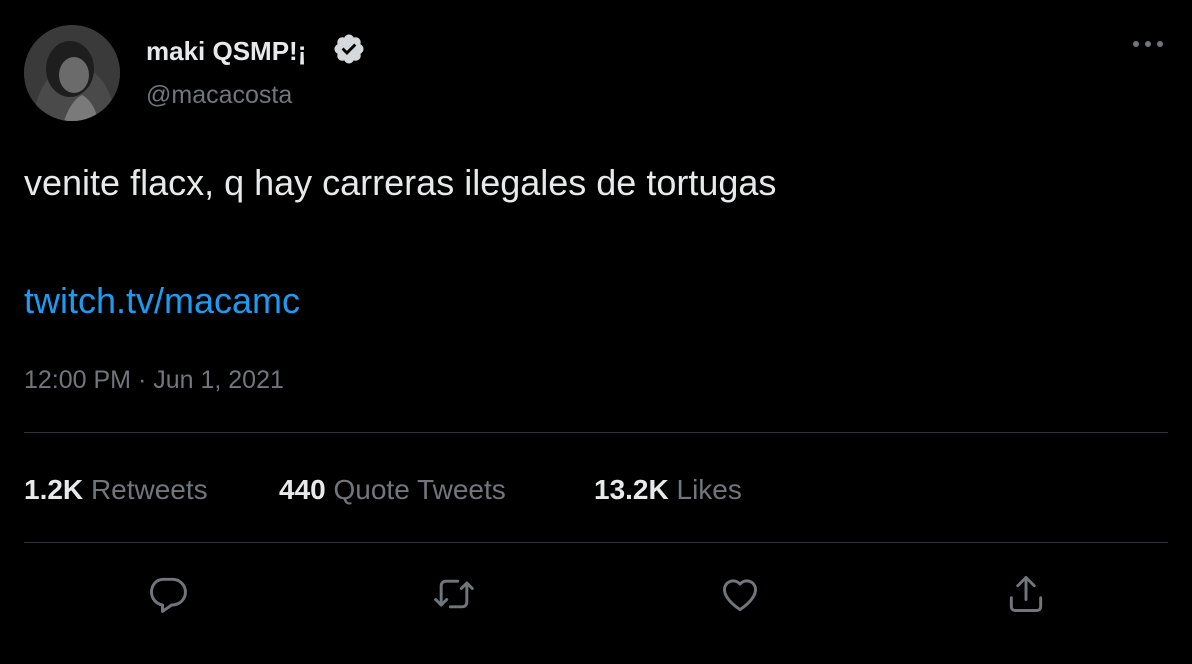  What do you see at coordinates (302, 489) in the screenshot?
I see `quote-tweets-count: 440` at bounding box center [302, 489].